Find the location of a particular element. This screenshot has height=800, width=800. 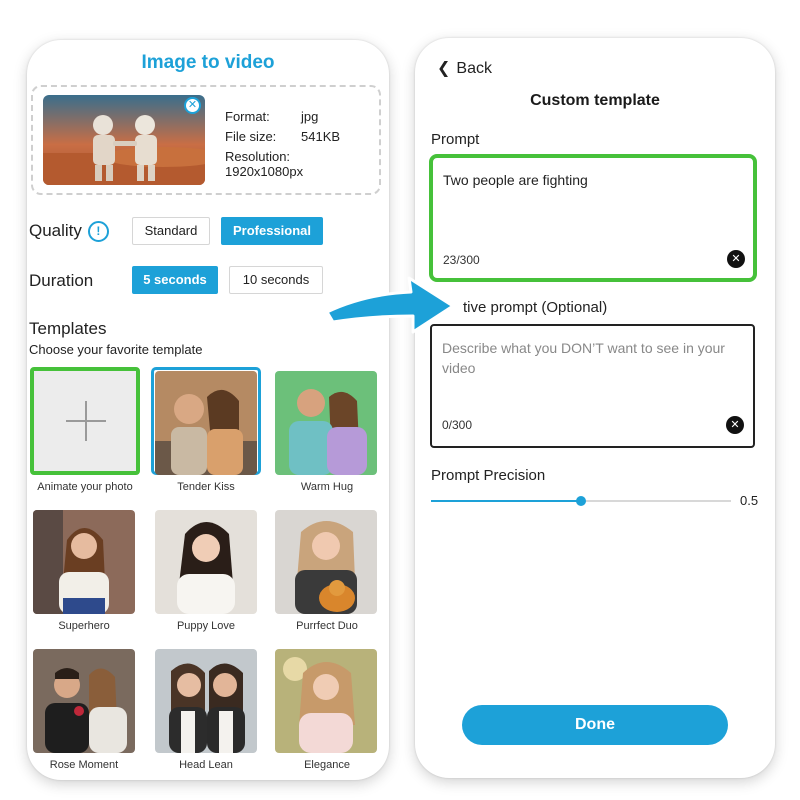

animate-photo-tile is located at coordinates (85, 421).